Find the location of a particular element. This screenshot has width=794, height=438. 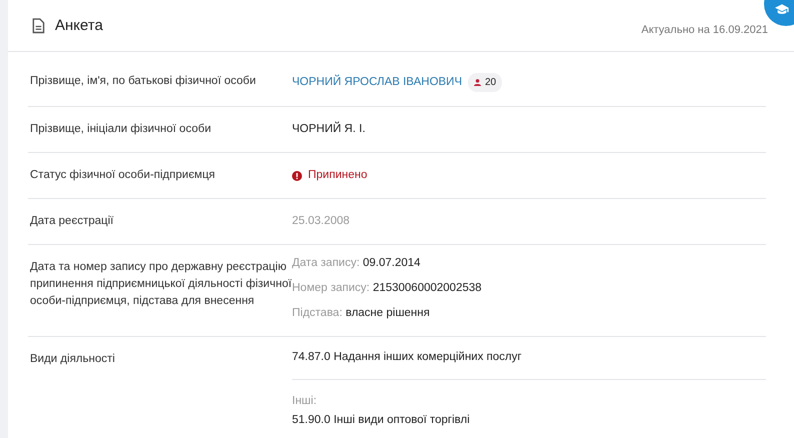

field-value: ЧОРНИЙ Я. І. is located at coordinates (329, 129).